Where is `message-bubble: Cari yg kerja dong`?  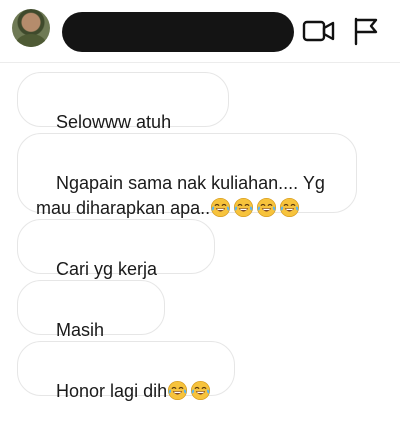
message-bubble: Cari yg kerja dong is located at coordinates (116, 261).